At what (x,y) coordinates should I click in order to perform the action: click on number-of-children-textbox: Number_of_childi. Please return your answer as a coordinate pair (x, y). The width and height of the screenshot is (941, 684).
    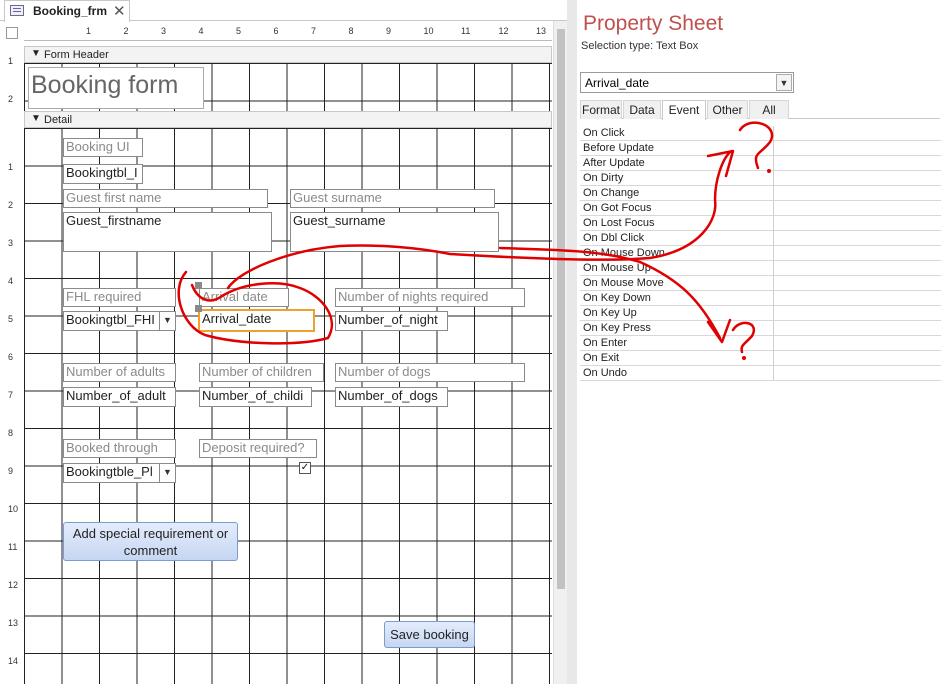
    Looking at the image, I should click on (255, 397).